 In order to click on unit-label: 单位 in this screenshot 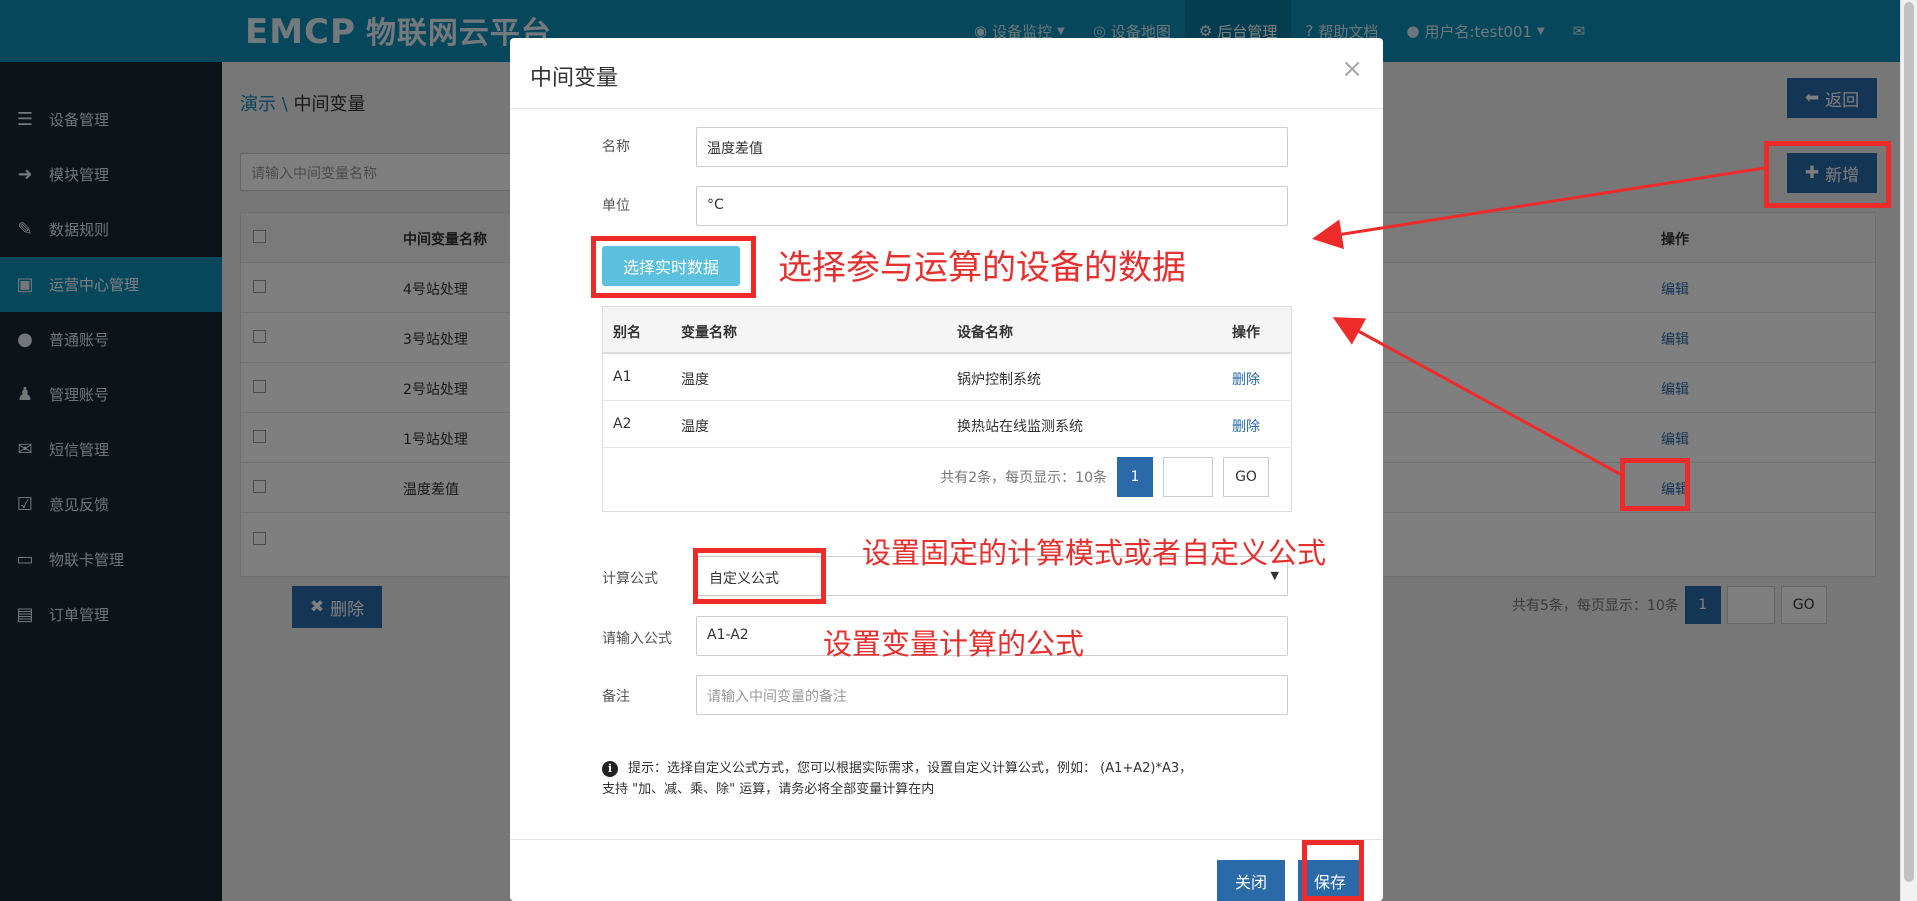, I will do `click(616, 206)`.